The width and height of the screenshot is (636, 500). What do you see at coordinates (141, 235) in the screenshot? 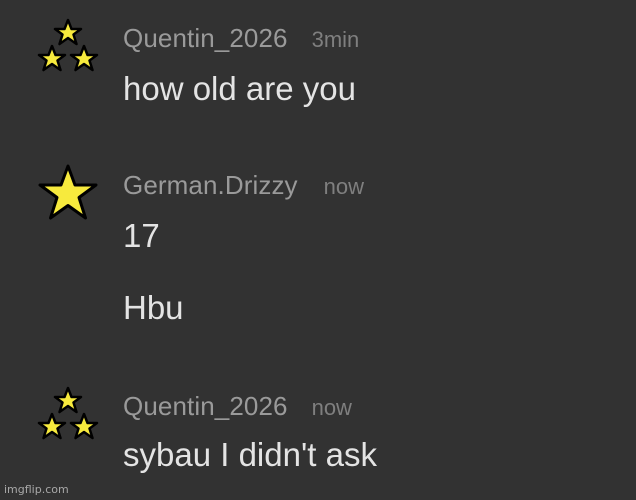
I see `message-text: 17` at bounding box center [141, 235].